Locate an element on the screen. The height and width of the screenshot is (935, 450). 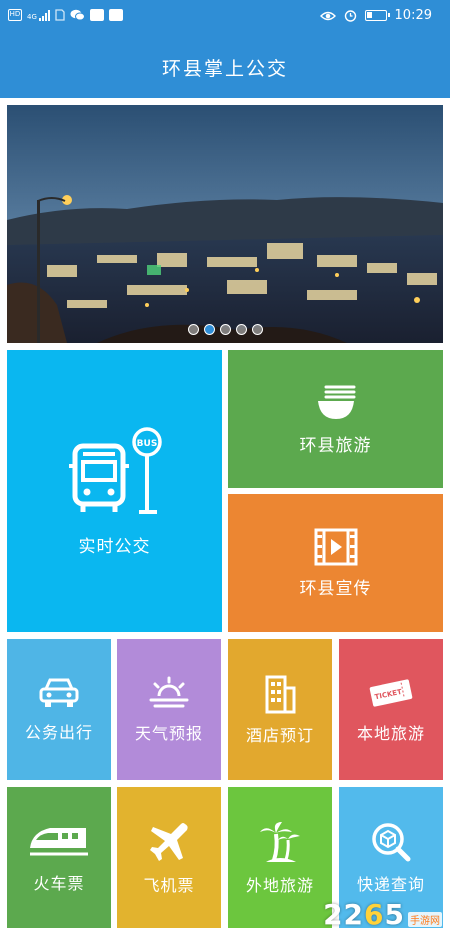
tile-realtime-bus: BUS 实时公交 is located at coordinates (114, 491).